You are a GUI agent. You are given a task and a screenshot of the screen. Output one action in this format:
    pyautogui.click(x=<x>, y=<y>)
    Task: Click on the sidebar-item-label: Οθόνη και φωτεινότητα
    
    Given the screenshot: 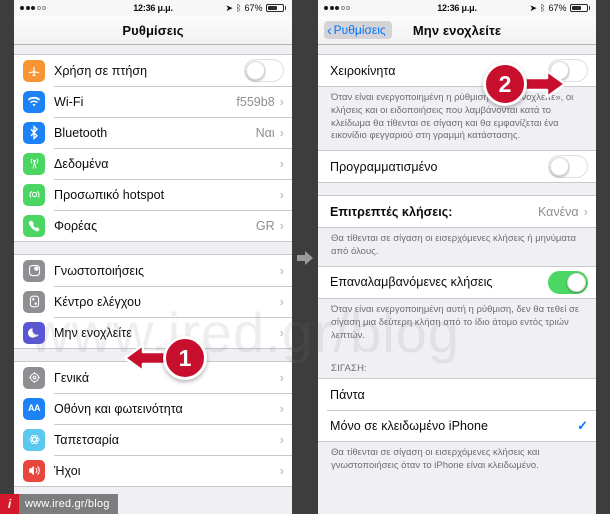 What is the action you would take?
    pyautogui.click(x=118, y=408)
    